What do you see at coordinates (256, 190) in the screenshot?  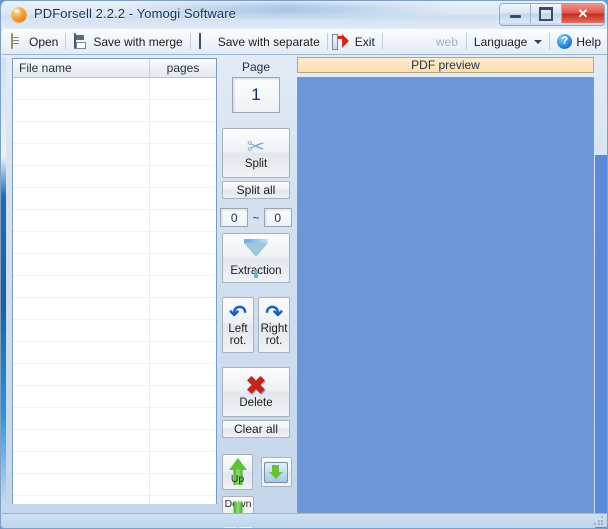 I see `split-all-button: Split all` at bounding box center [256, 190].